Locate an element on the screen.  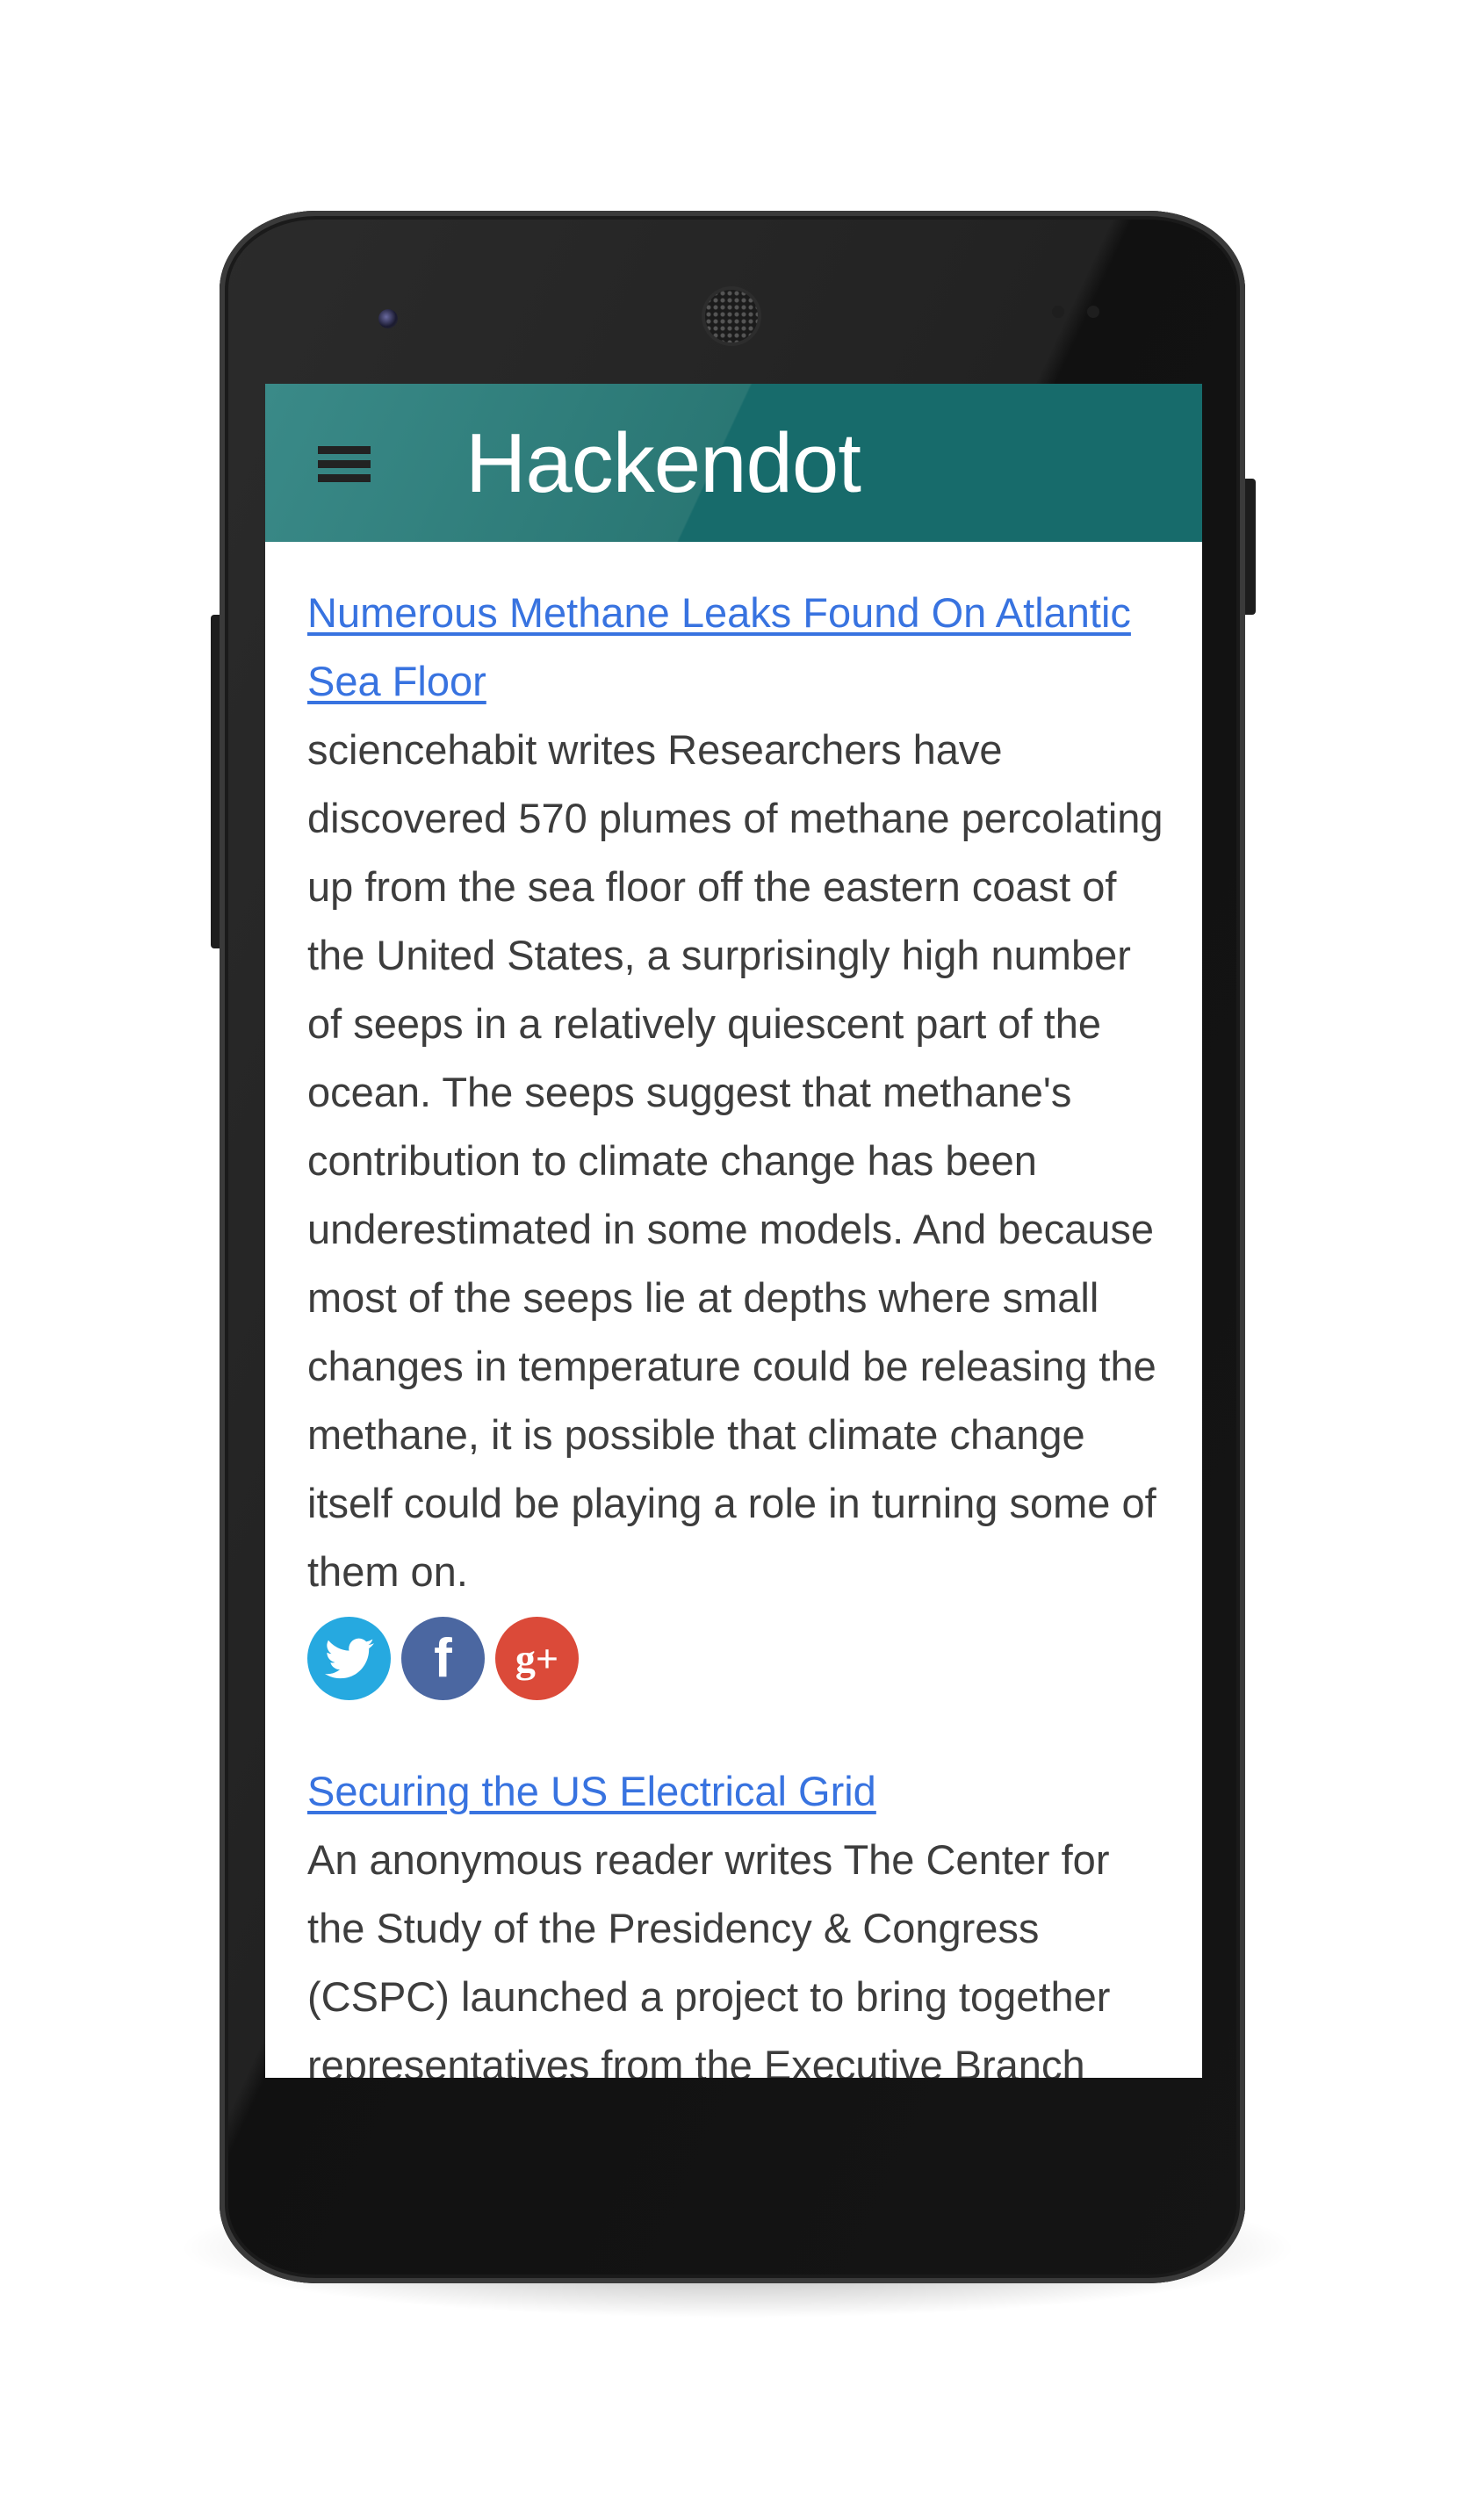
earpiece-speaker is located at coordinates (731, 316).